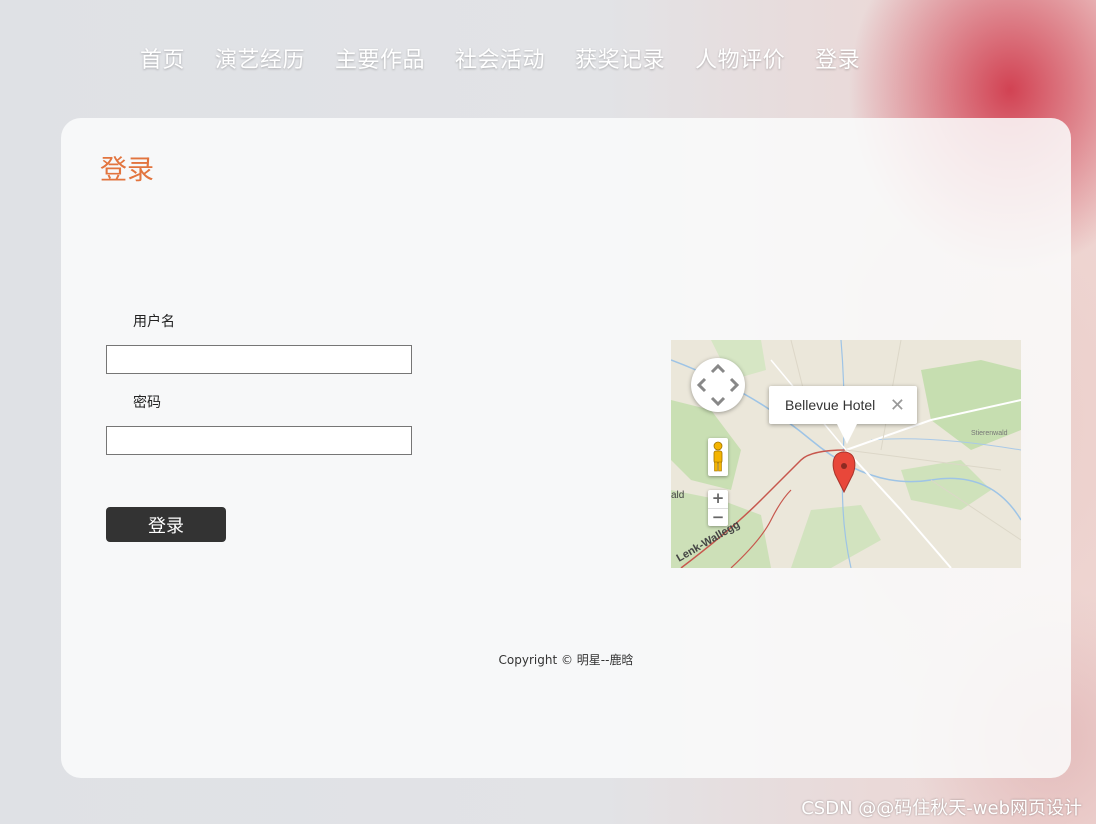 This screenshot has height=824, width=1096. Describe the element at coordinates (166, 524) in the screenshot. I see `login-button: 登录` at that location.